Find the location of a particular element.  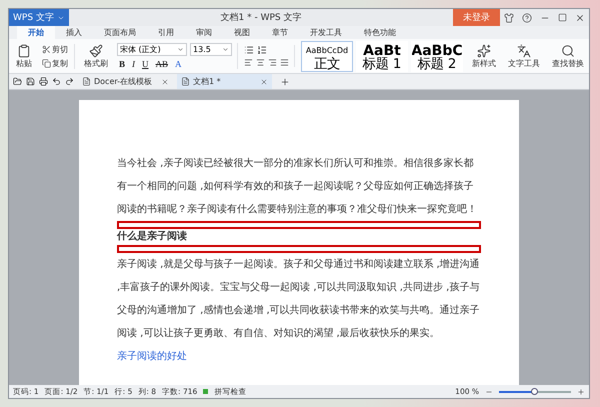

strikethrough-button: AB is located at coordinates (162, 64).